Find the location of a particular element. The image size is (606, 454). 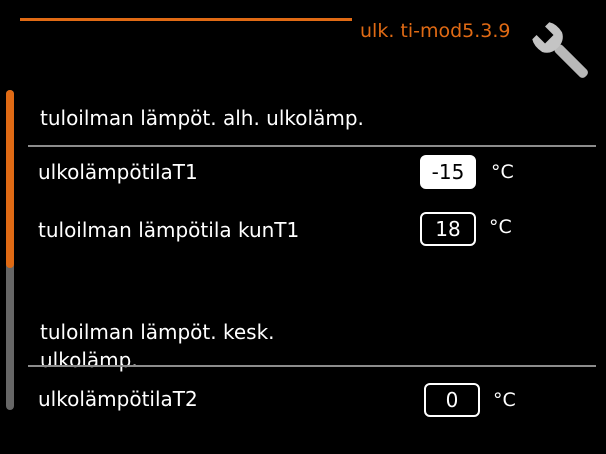

value-spinner: 0 is located at coordinates (452, 400).